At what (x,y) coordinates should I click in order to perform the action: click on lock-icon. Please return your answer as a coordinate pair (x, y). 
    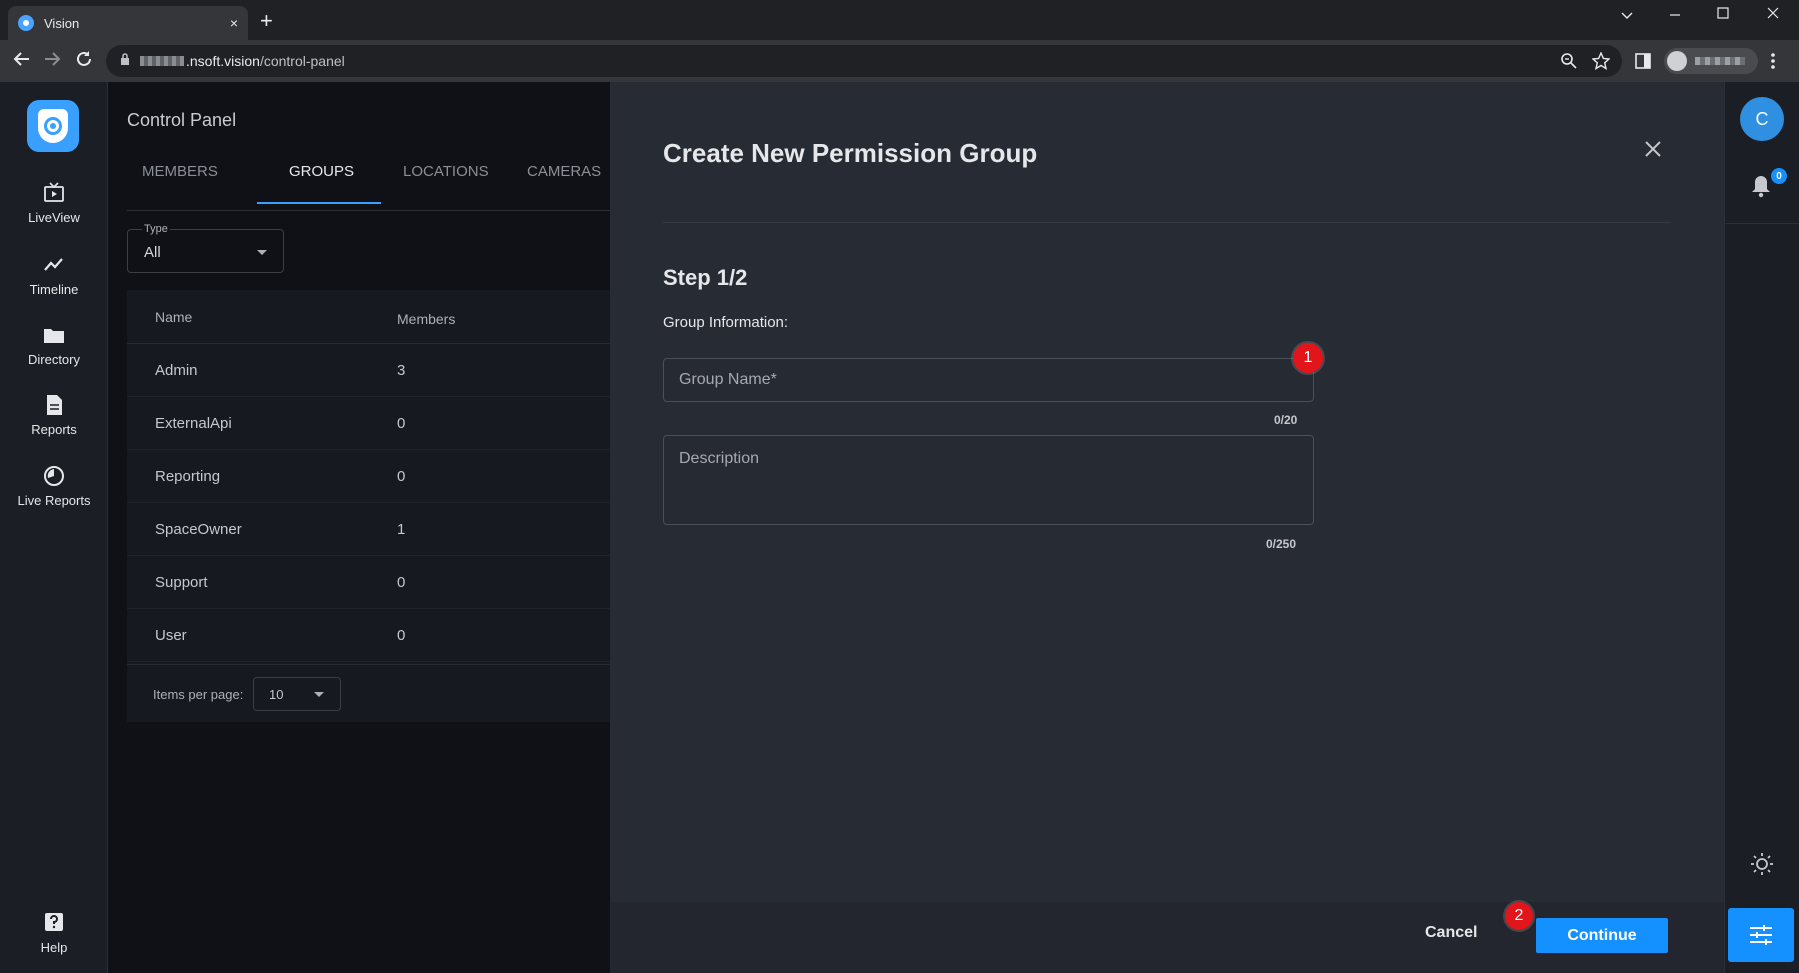
    Looking at the image, I should click on (125, 59).